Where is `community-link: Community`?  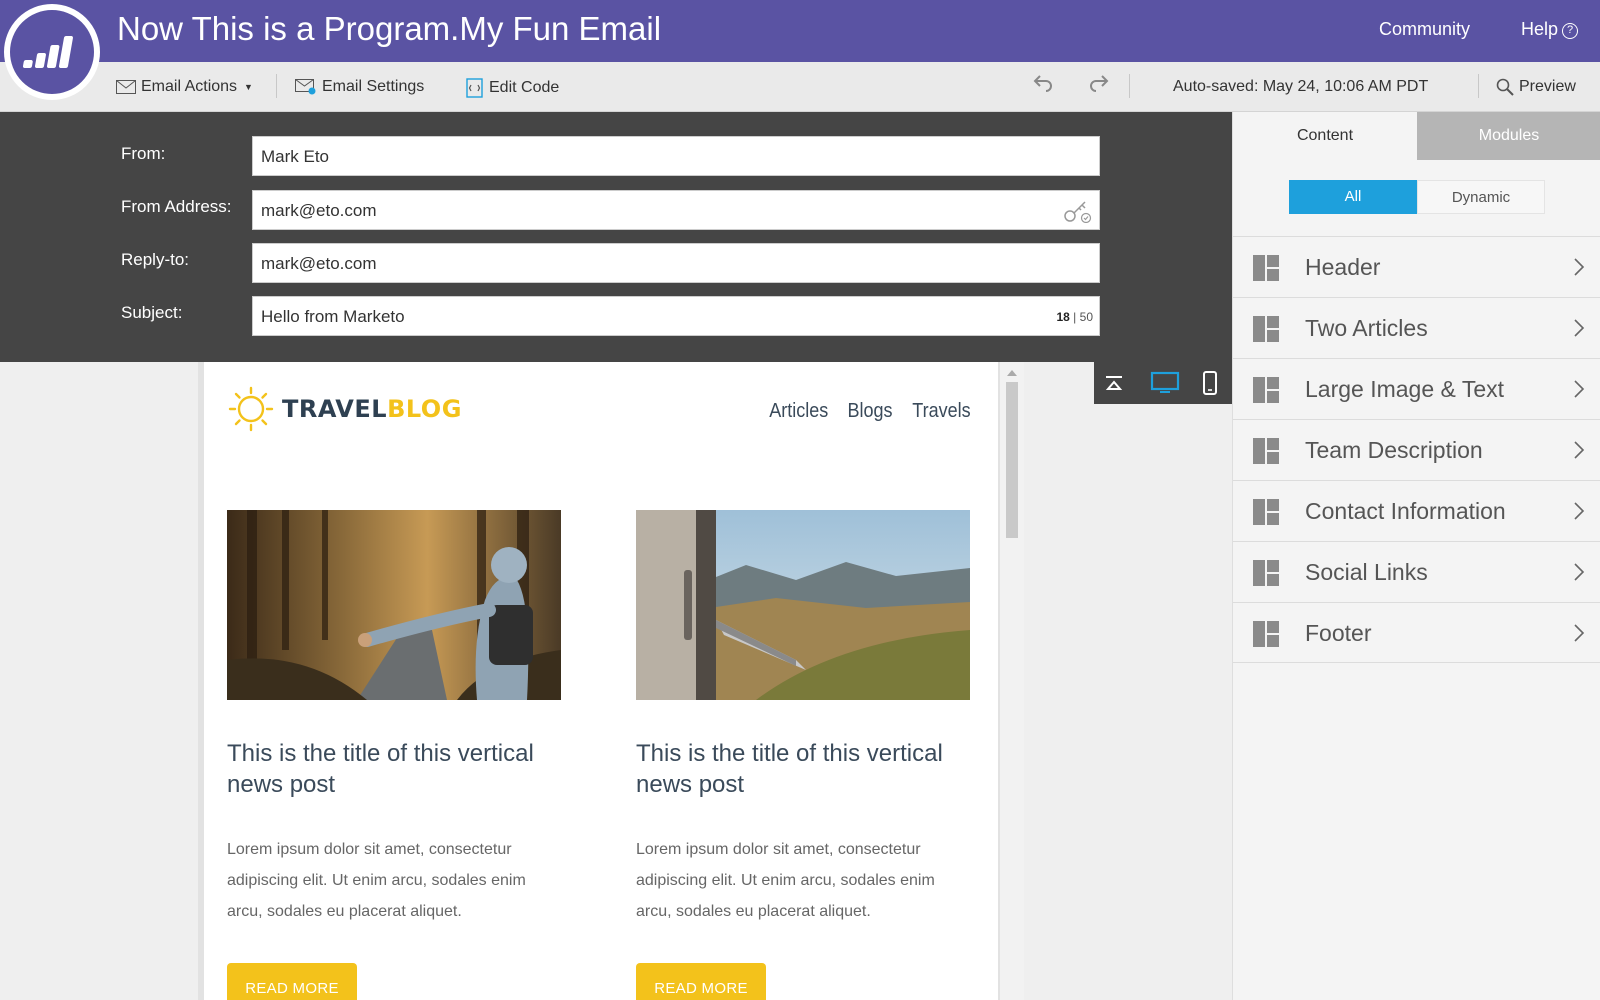 community-link: Community is located at coordinates (1424, 29).